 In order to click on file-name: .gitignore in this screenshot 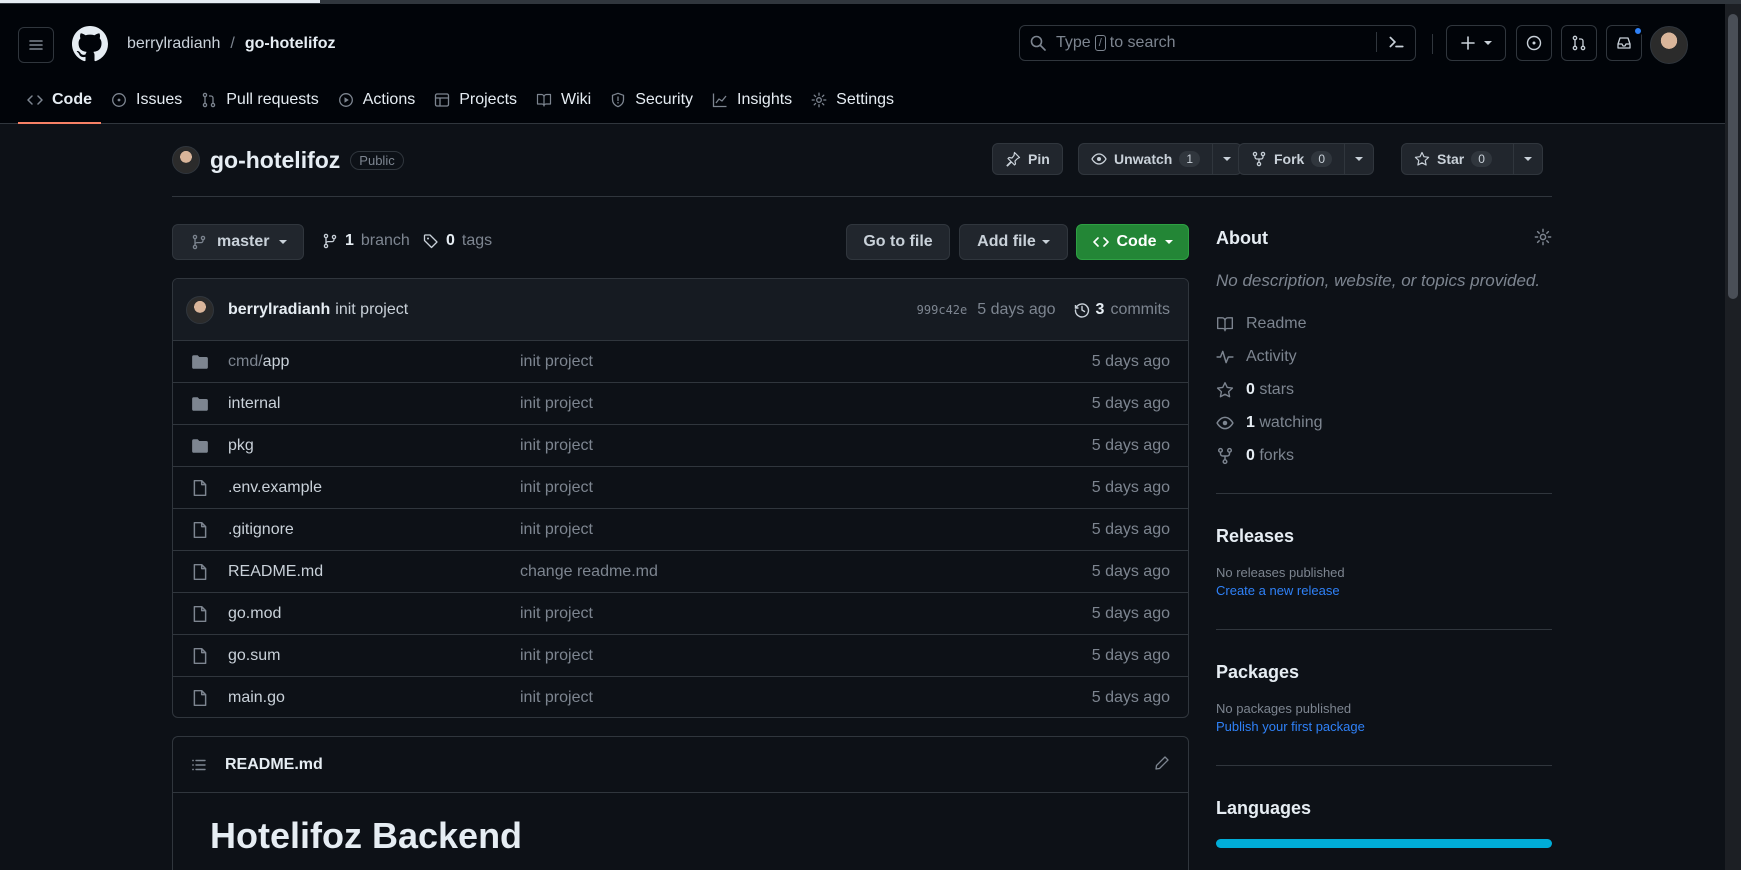, I will do `click(261, 530)`.